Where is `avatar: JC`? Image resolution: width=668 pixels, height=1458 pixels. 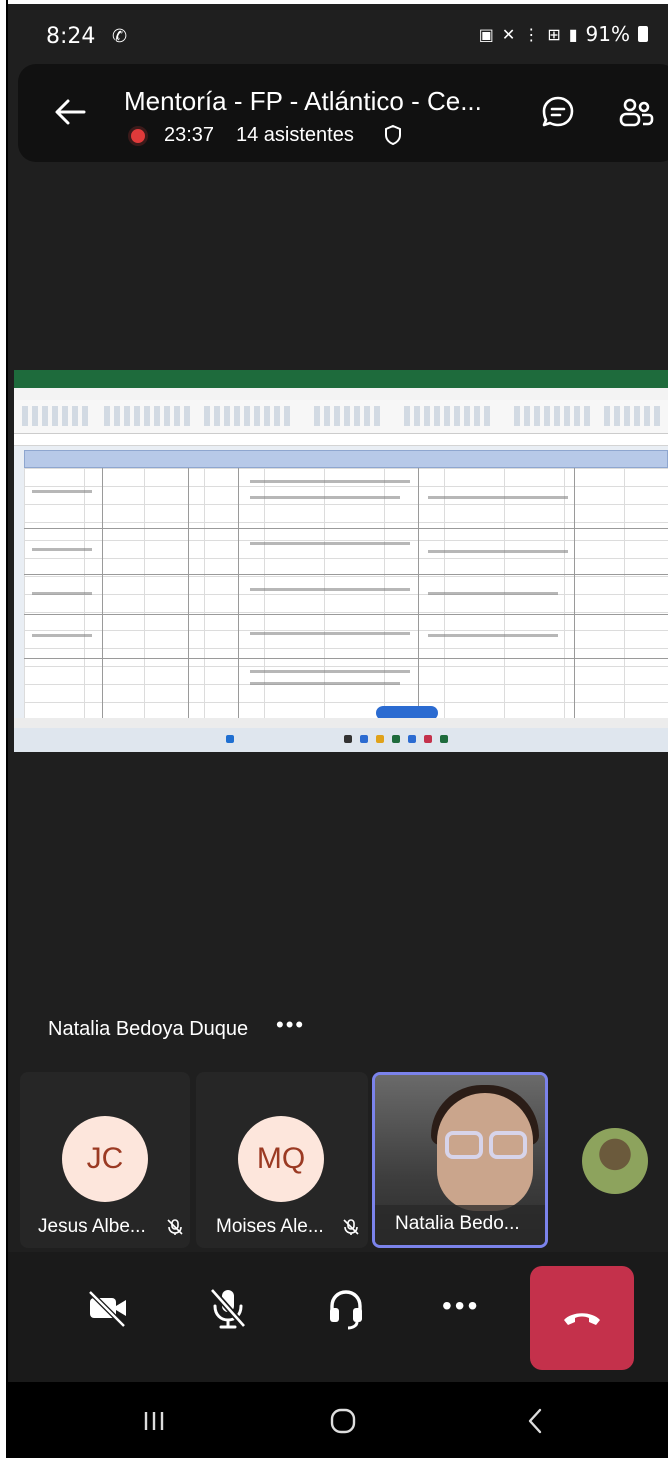
avatar: JC is located at coordinates (105, 1159).